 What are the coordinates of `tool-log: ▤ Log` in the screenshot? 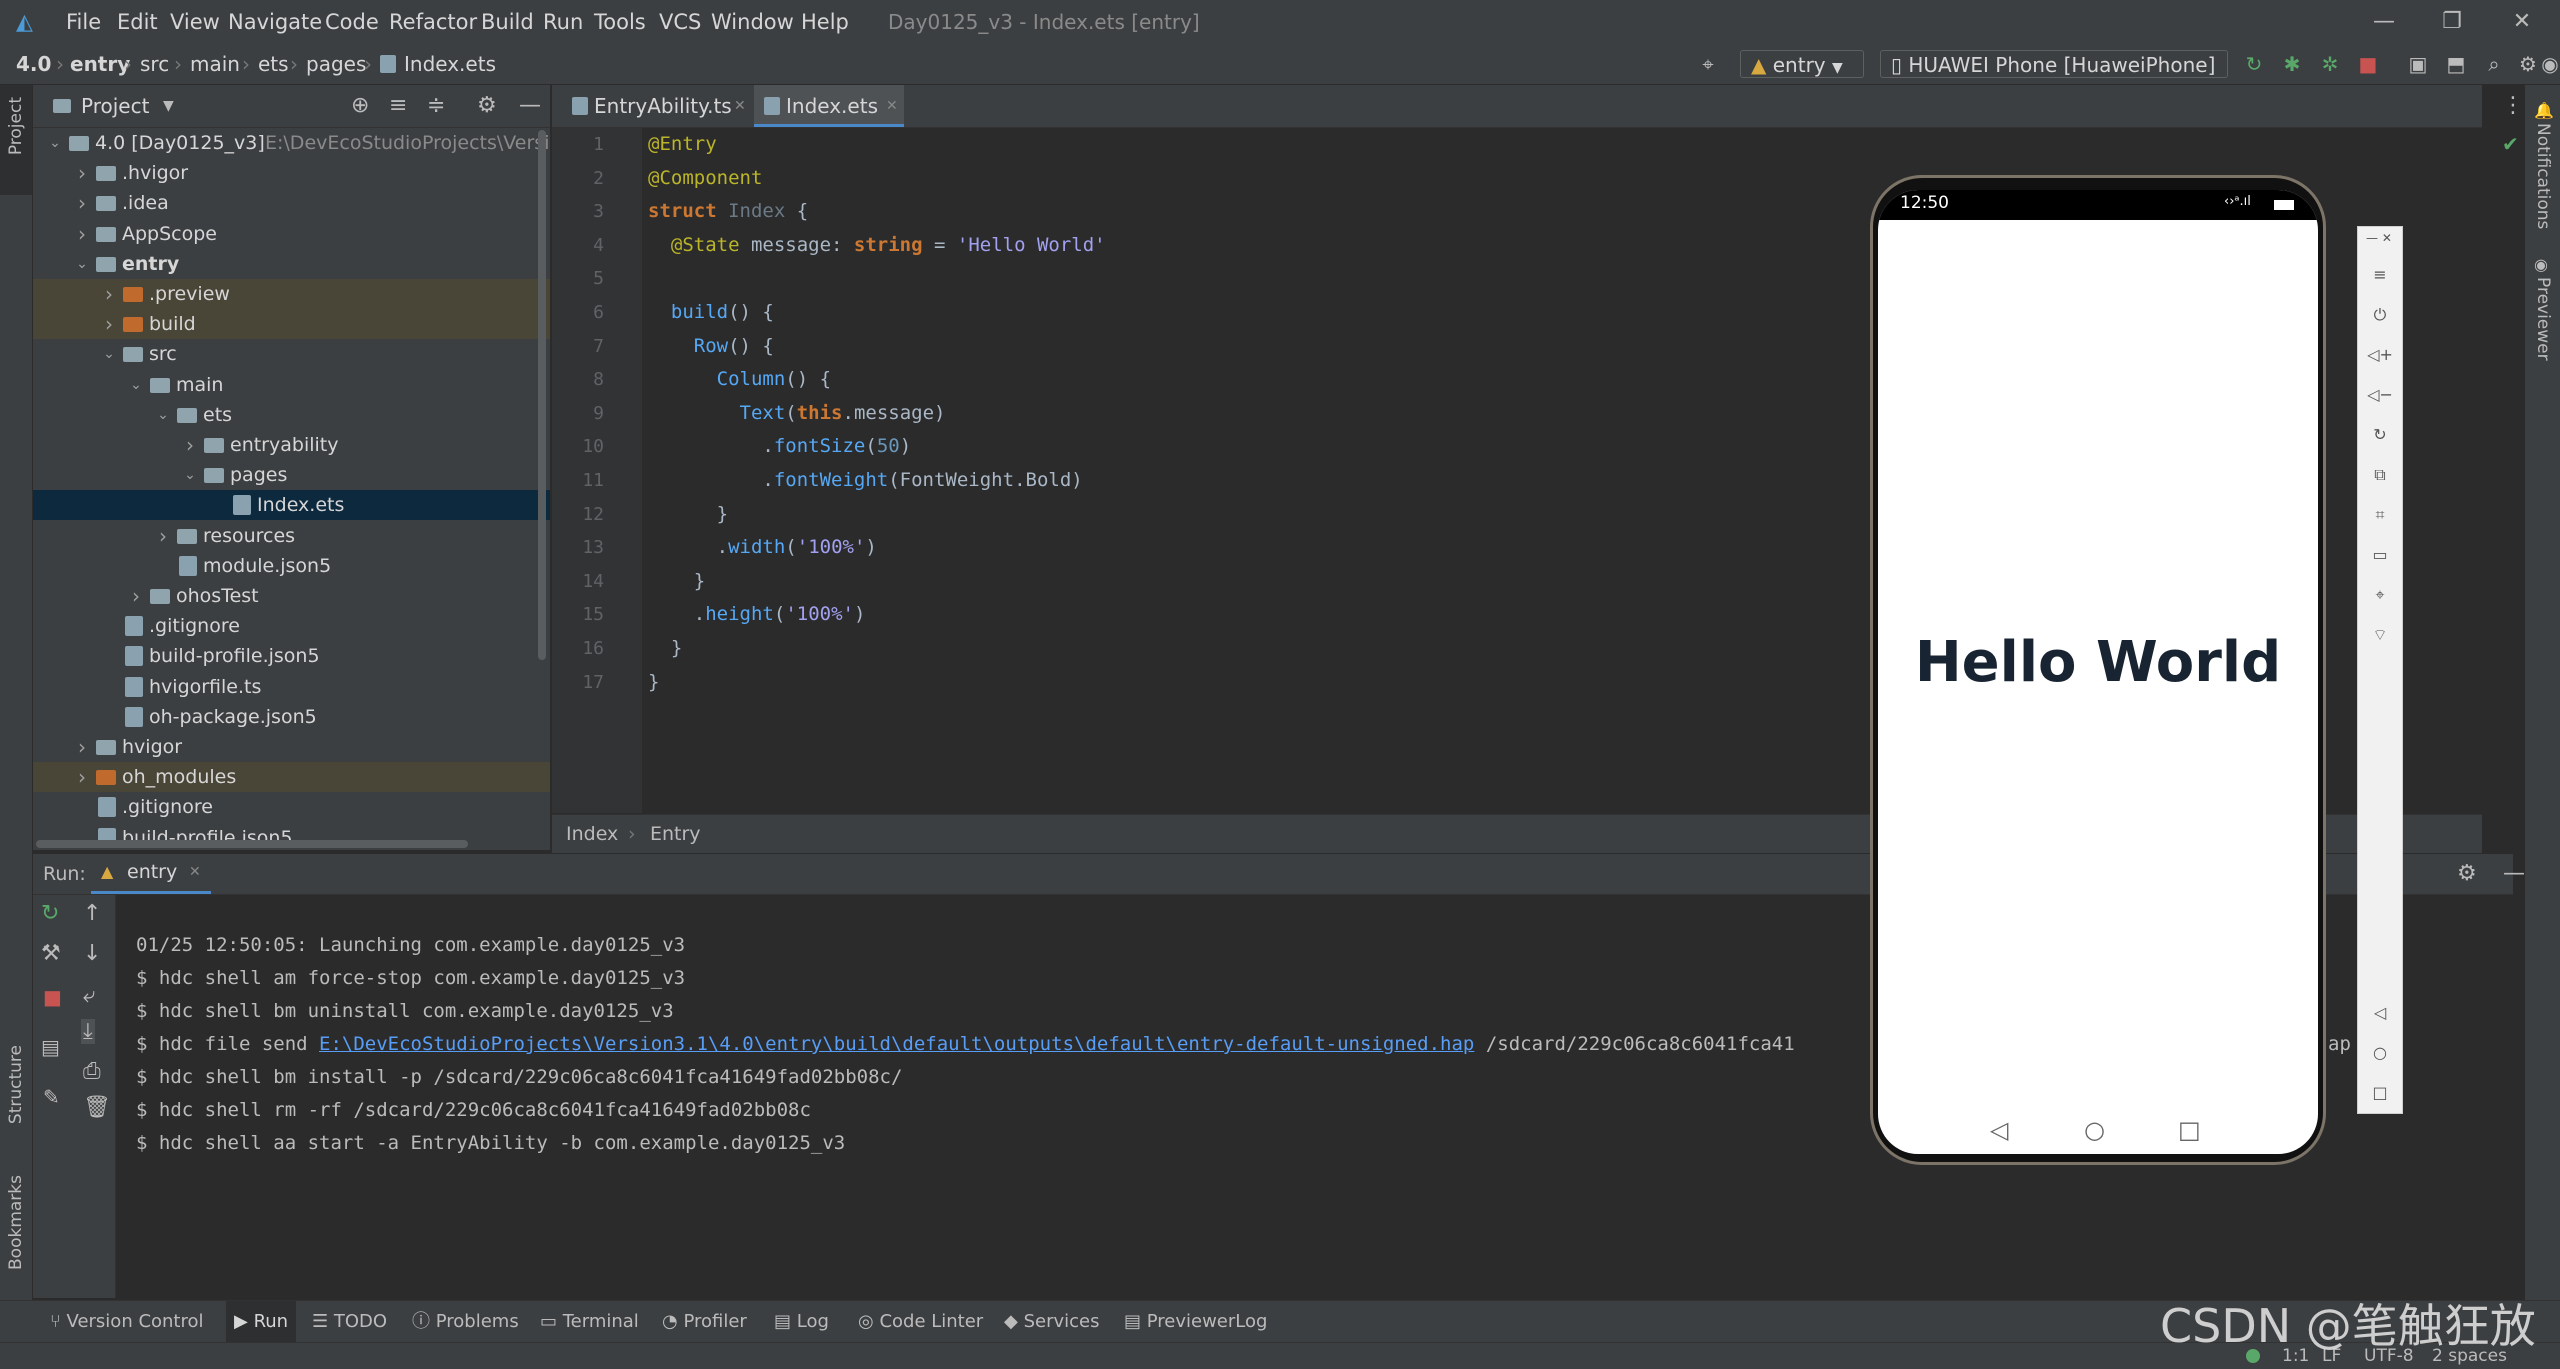 It's located at (801, 1322).